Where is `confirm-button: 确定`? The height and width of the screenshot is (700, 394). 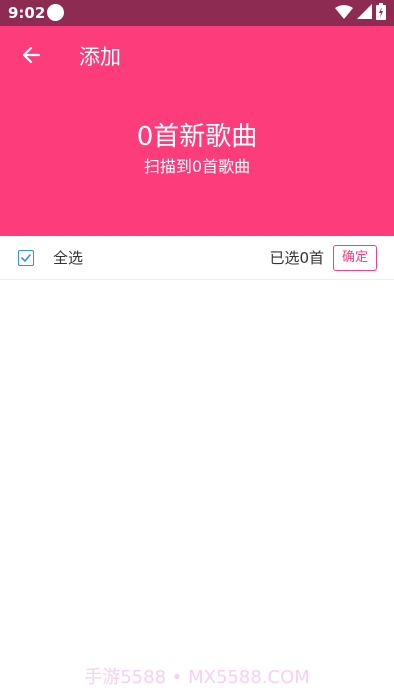 confirm-button: 确定 is located at coordinates (355, 258).